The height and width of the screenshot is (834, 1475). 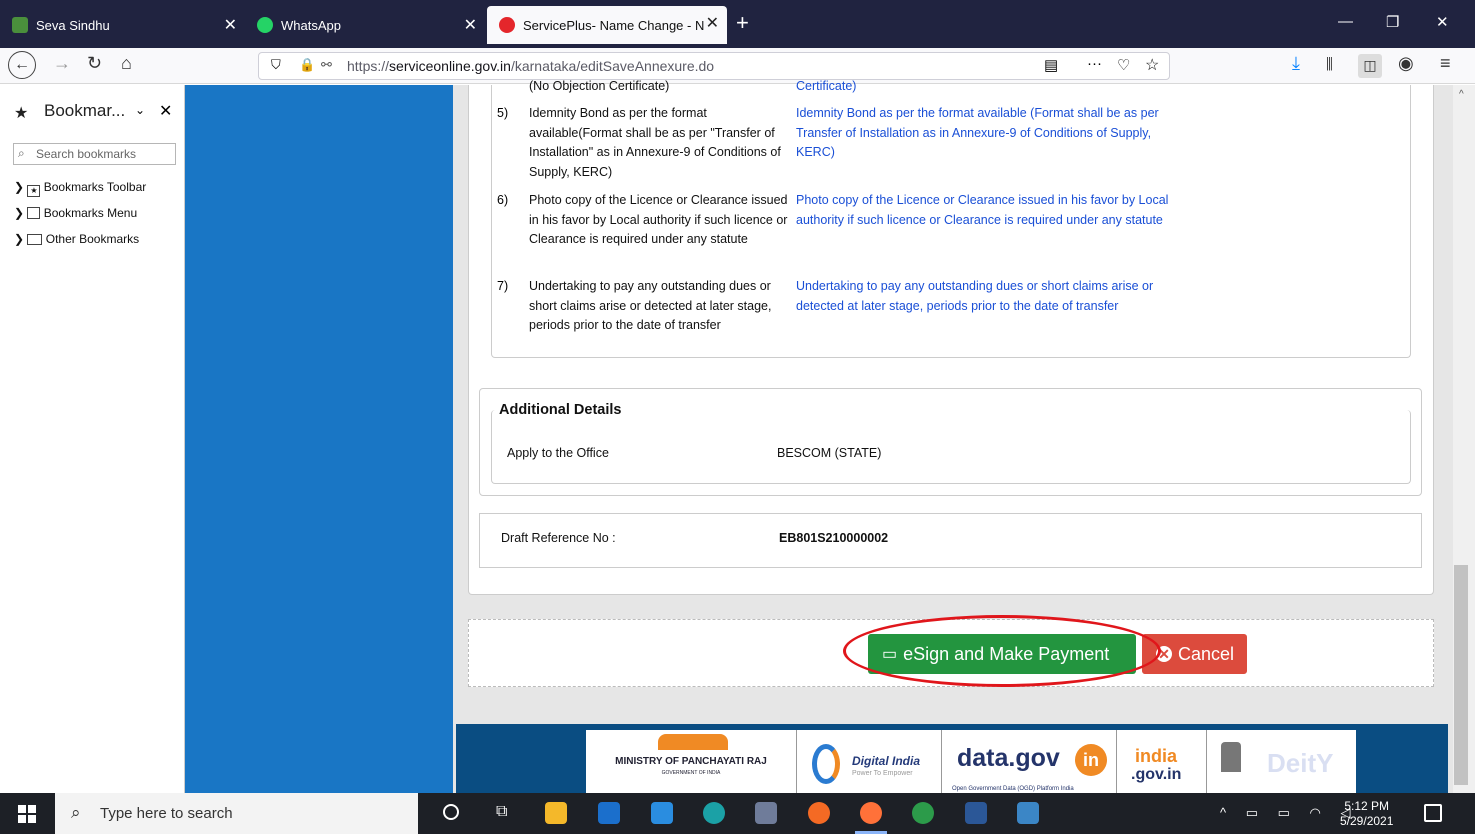 I want to click on page-actions-icon: ···, so click(x=1094, y=63).